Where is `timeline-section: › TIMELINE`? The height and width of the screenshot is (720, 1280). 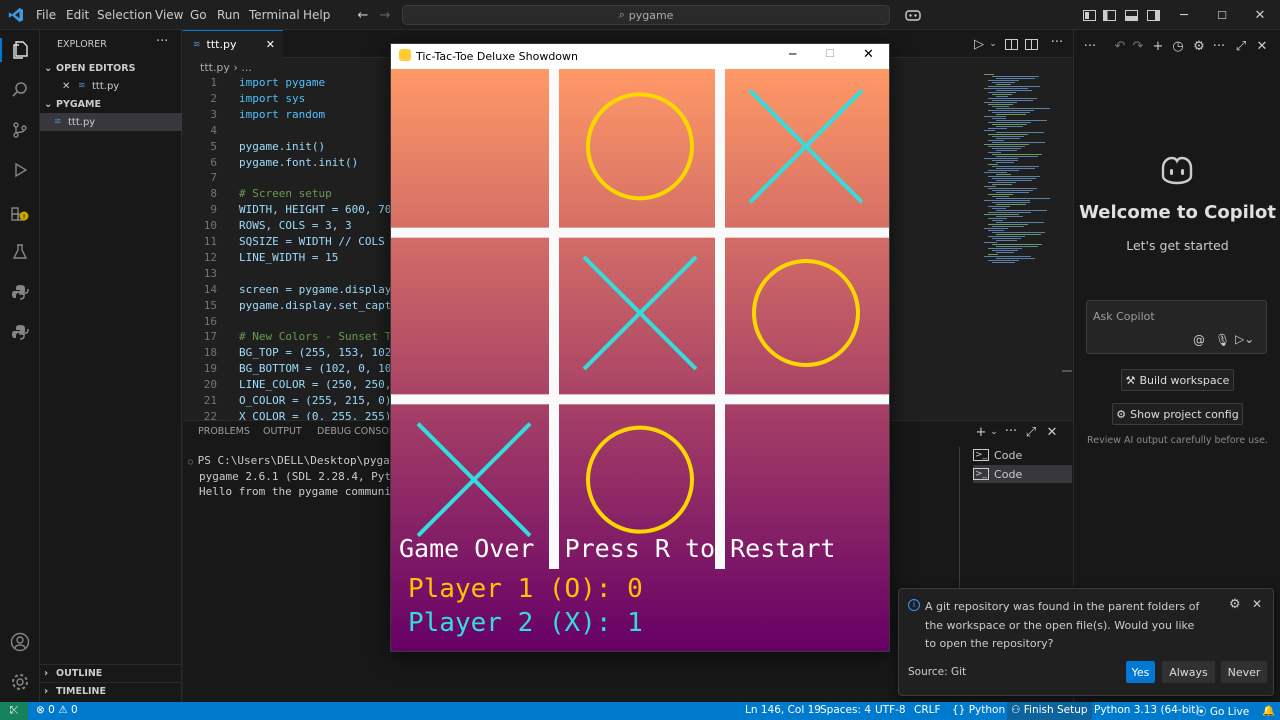 timeline-section: › TIMELINE is located at coordinates (111, 691).